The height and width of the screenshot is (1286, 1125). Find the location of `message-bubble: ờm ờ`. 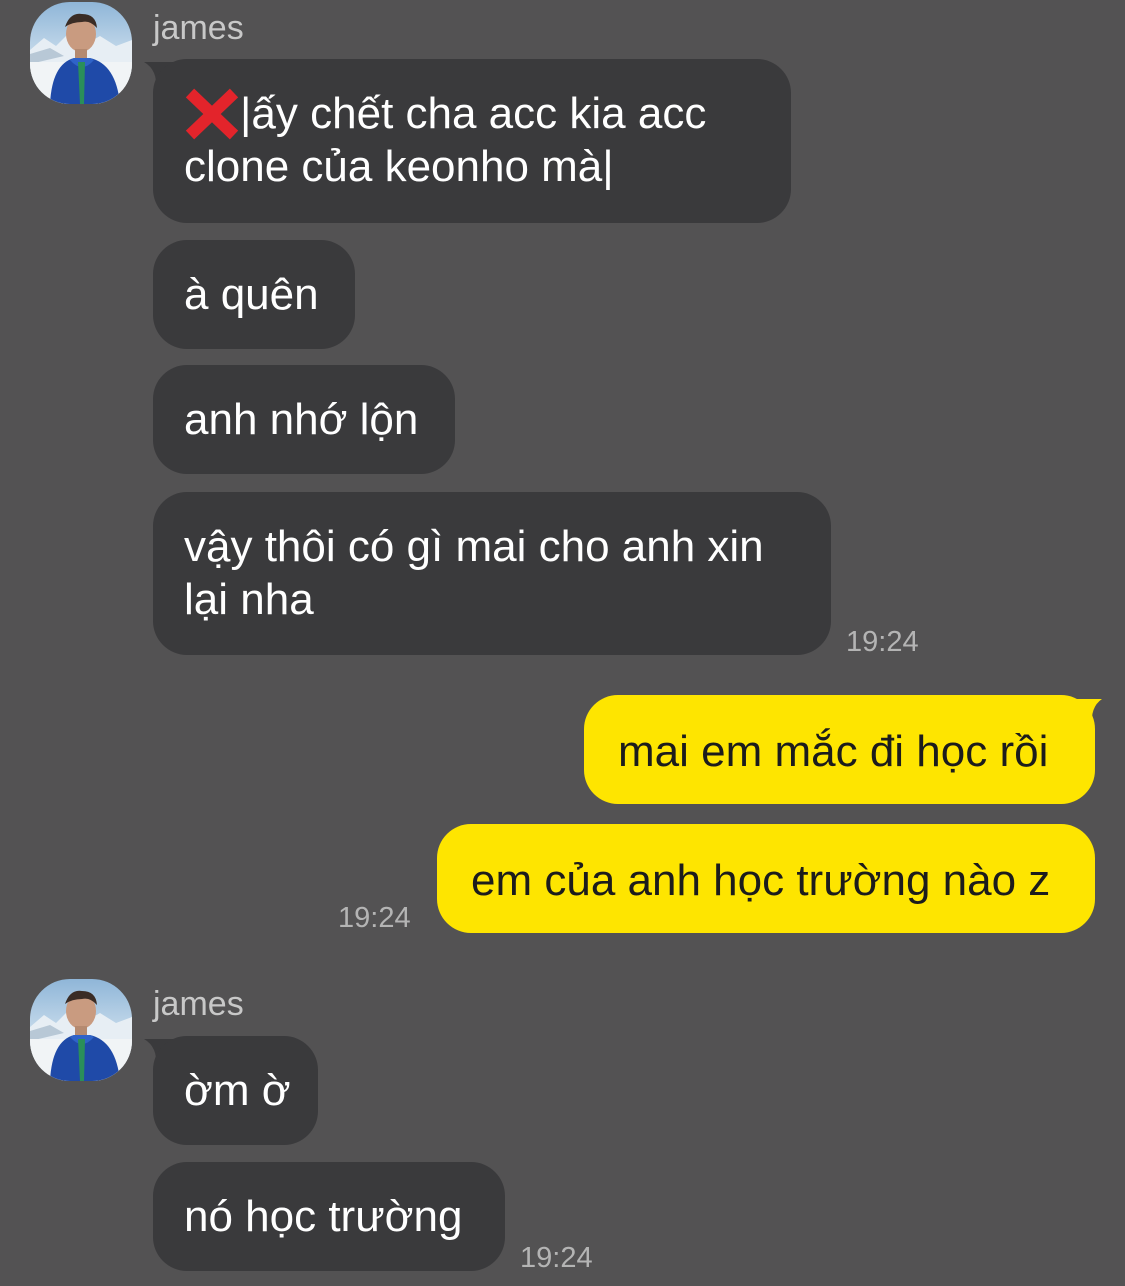

message-bubble: ờm ờ is located at coordinates (235, 1090).